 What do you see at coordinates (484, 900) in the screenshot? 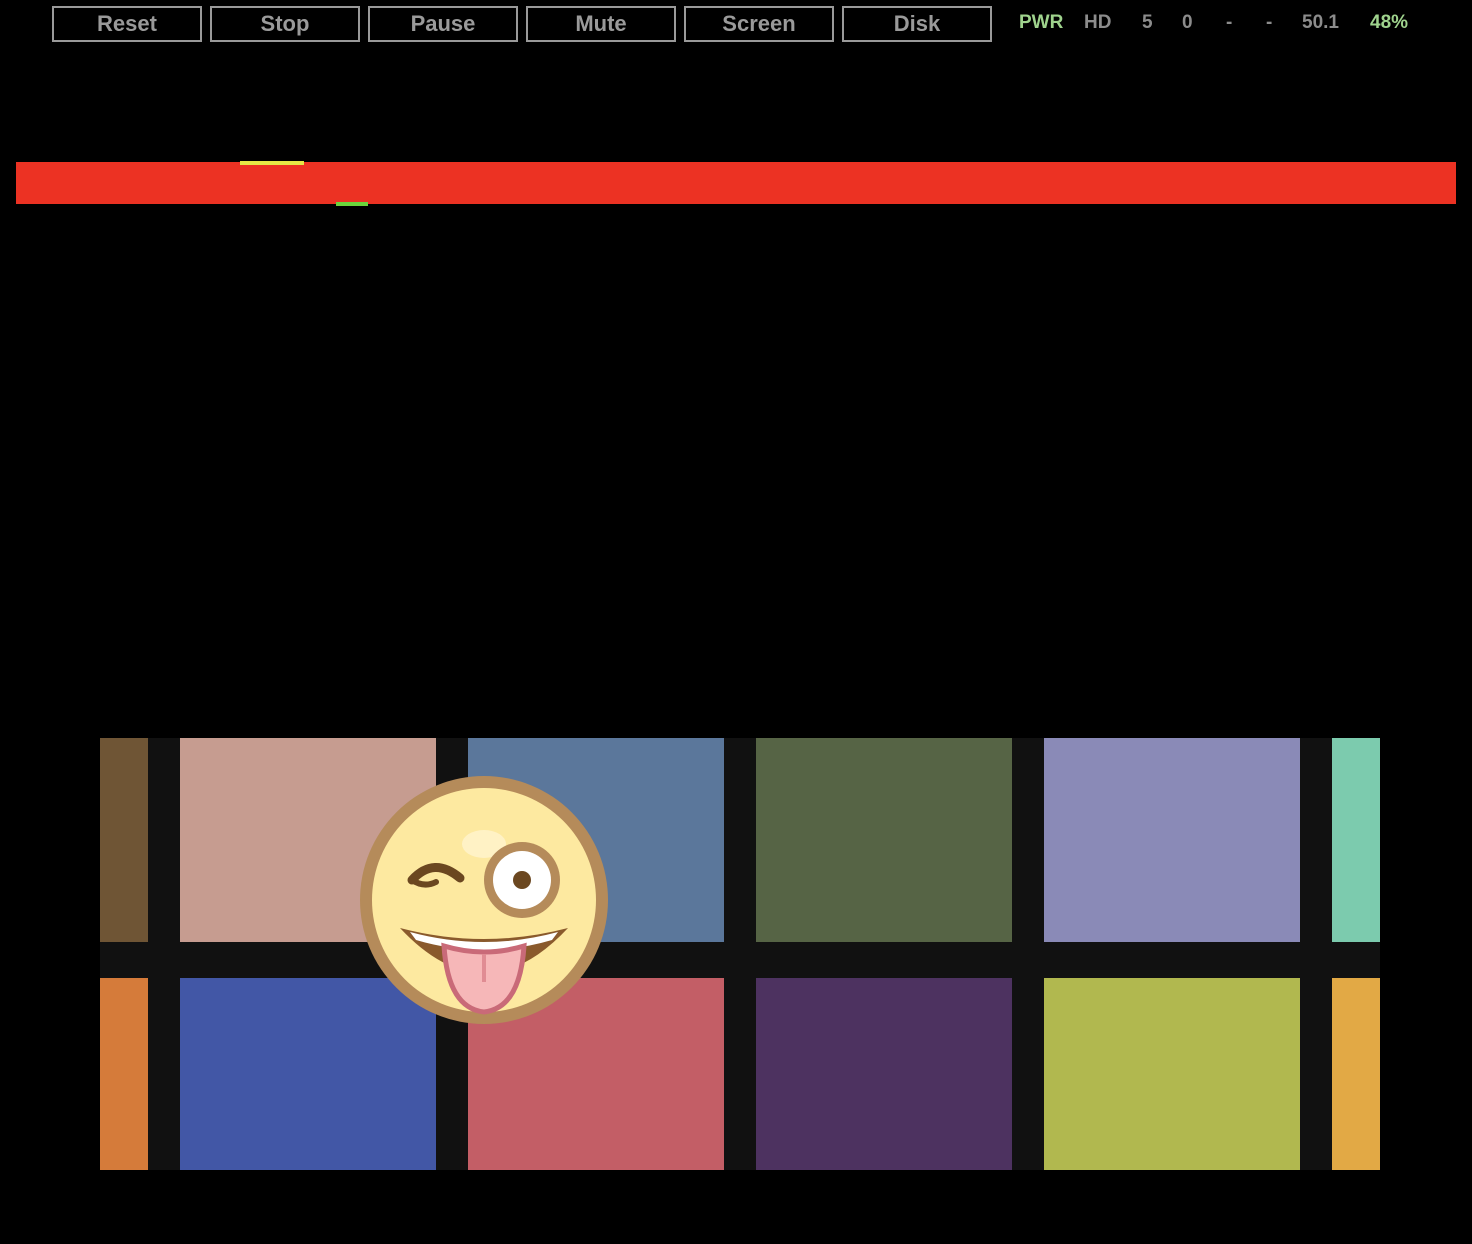
I see `winking-tongue-face-icon` at bounding box center [484, 900].